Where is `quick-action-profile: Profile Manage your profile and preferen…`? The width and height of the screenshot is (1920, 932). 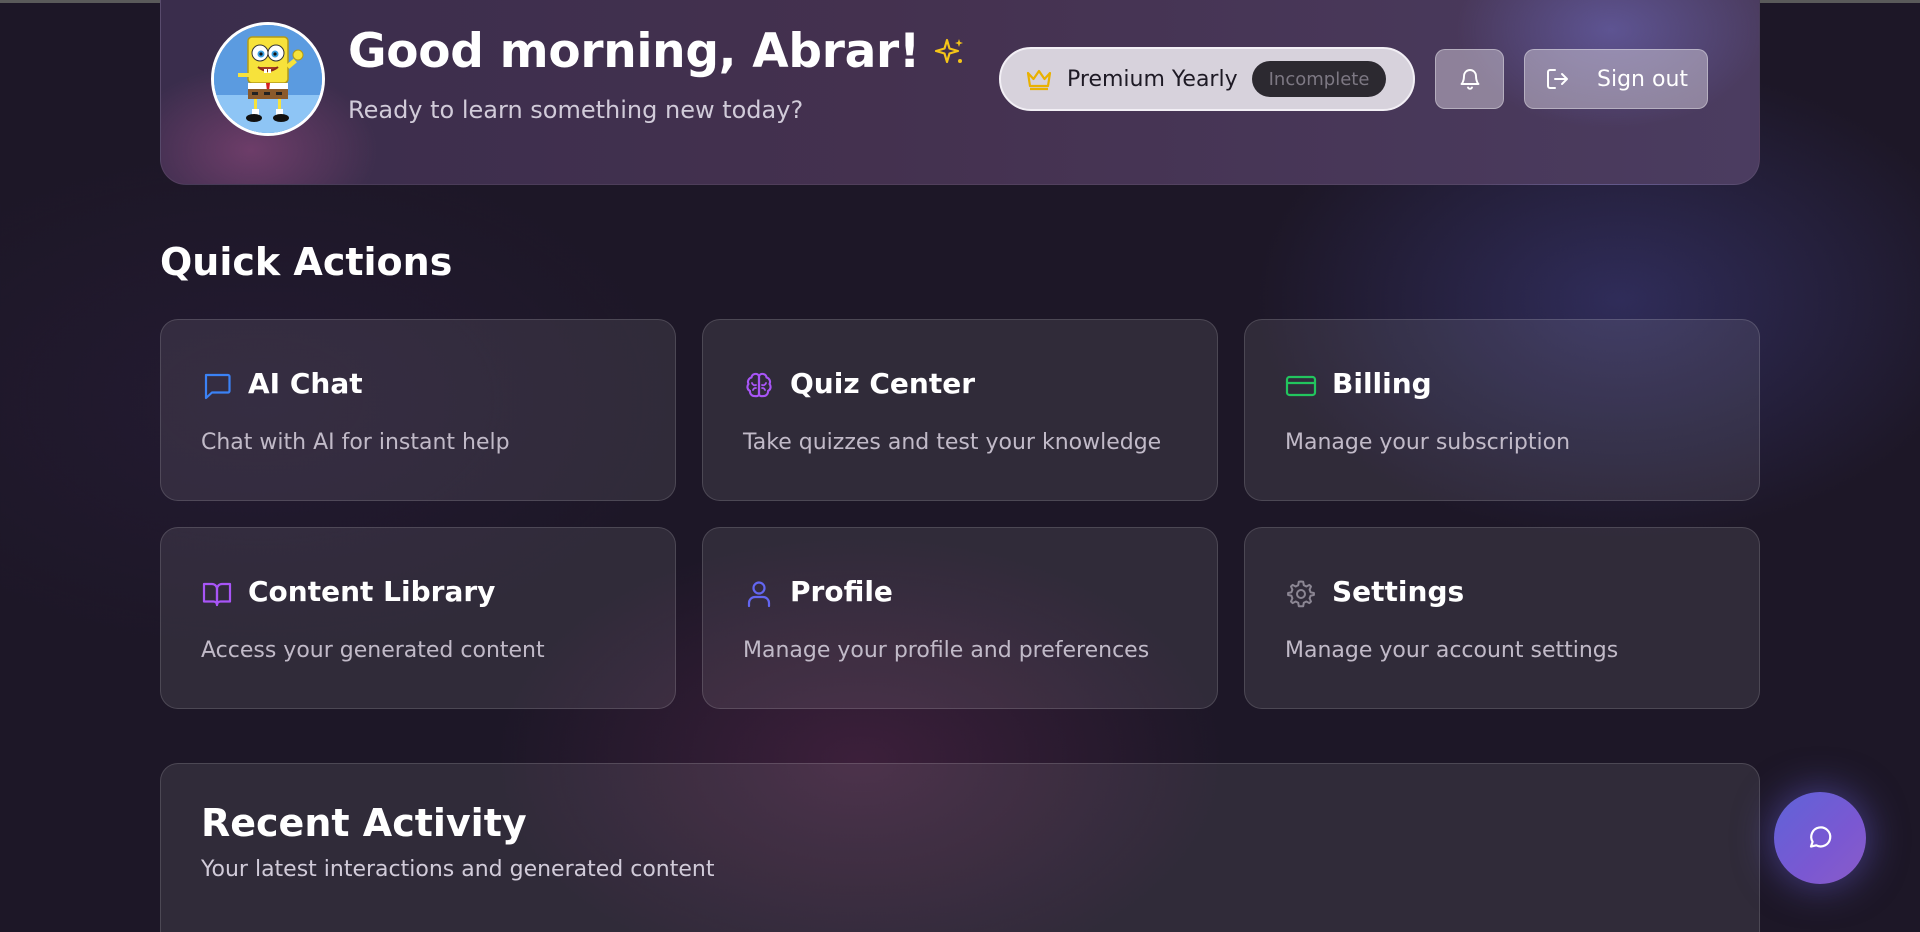
quick-action-profile: Profile Manage your profile and preferen… is located at coordinates (960, 618).